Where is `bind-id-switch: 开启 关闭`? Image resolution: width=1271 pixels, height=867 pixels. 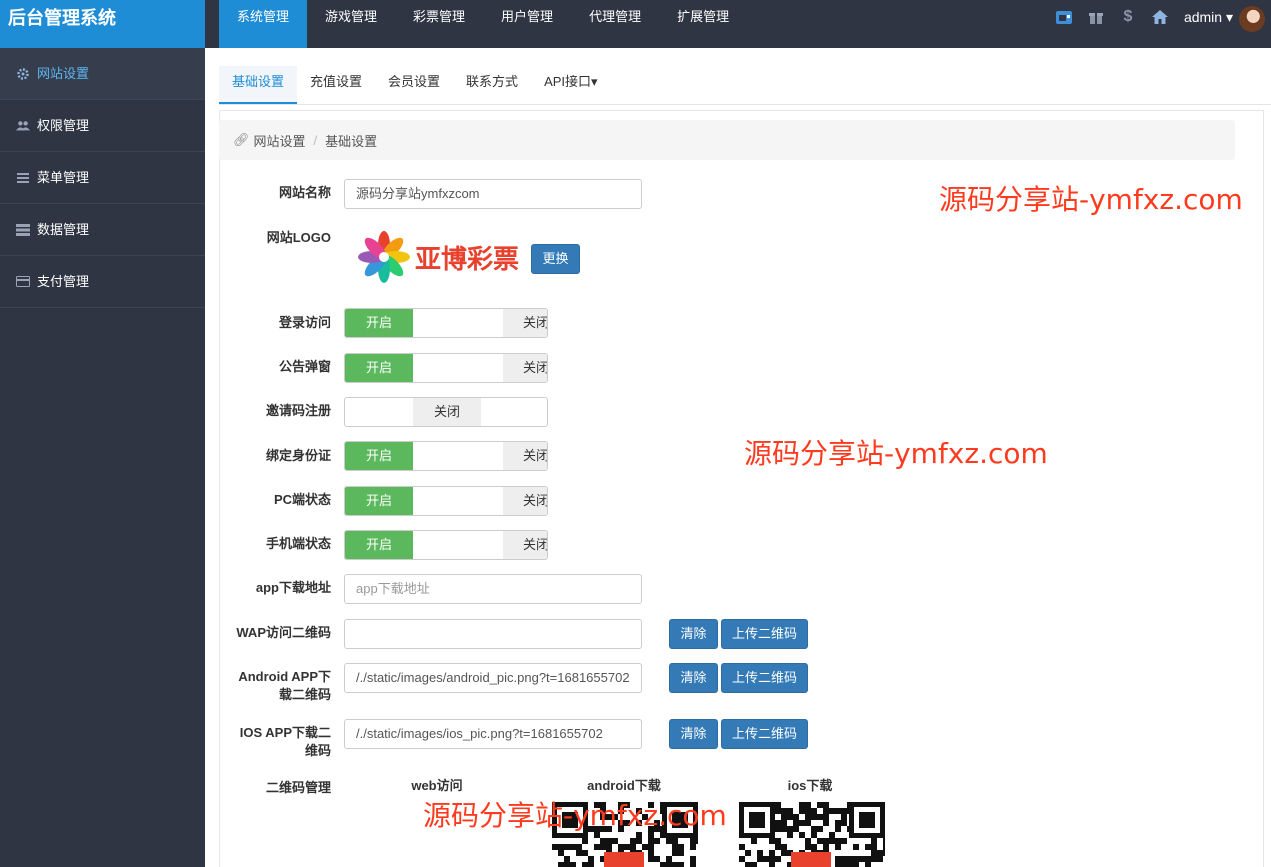
bind-id-switch: 开启 关闭 is located at coordinates (446, 456).